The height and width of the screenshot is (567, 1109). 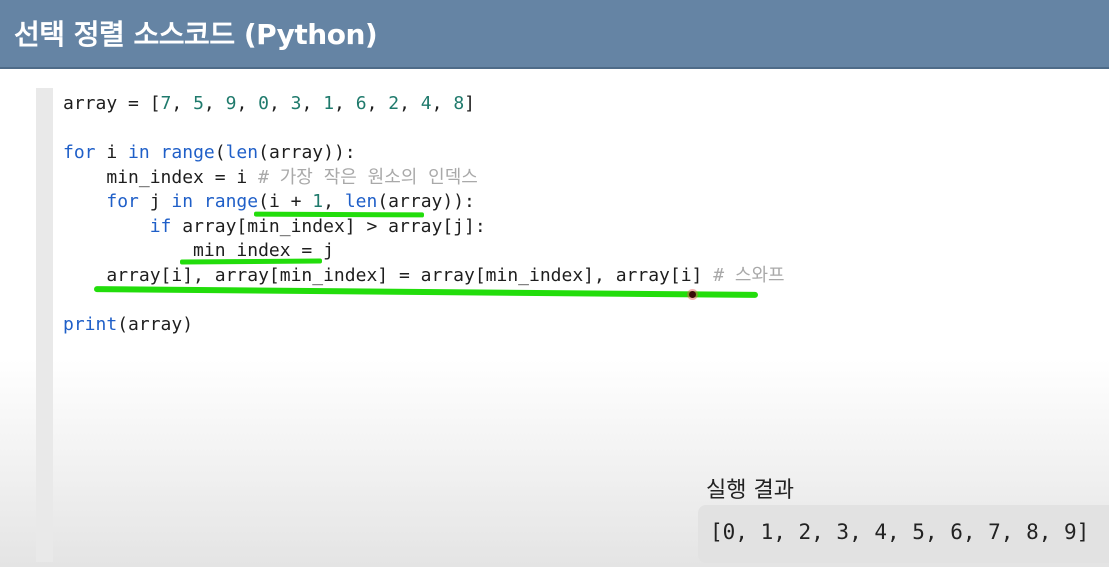 What do you see at coordinates (182, 177) in the screenshot?
I see `code-text: min_index = i` at bounding box center [182, 177].